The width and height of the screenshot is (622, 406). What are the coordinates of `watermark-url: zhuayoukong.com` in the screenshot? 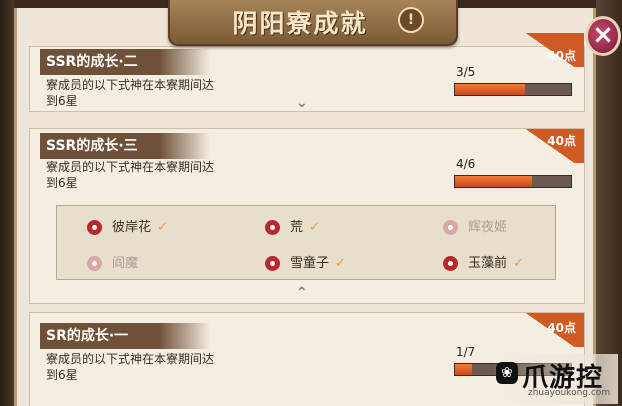 It's located at (569, 393).